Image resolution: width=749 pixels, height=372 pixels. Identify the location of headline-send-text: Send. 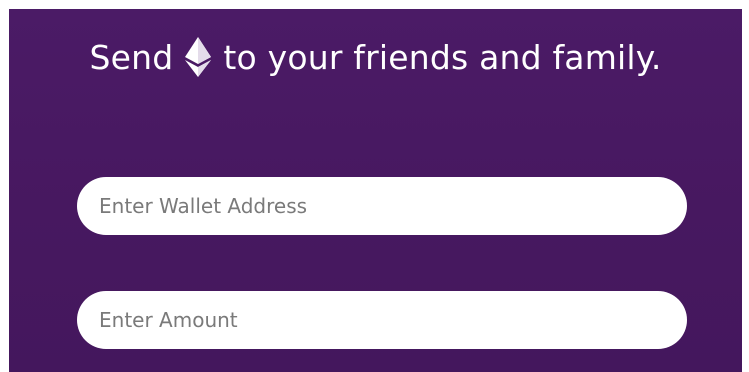
(131, 57).